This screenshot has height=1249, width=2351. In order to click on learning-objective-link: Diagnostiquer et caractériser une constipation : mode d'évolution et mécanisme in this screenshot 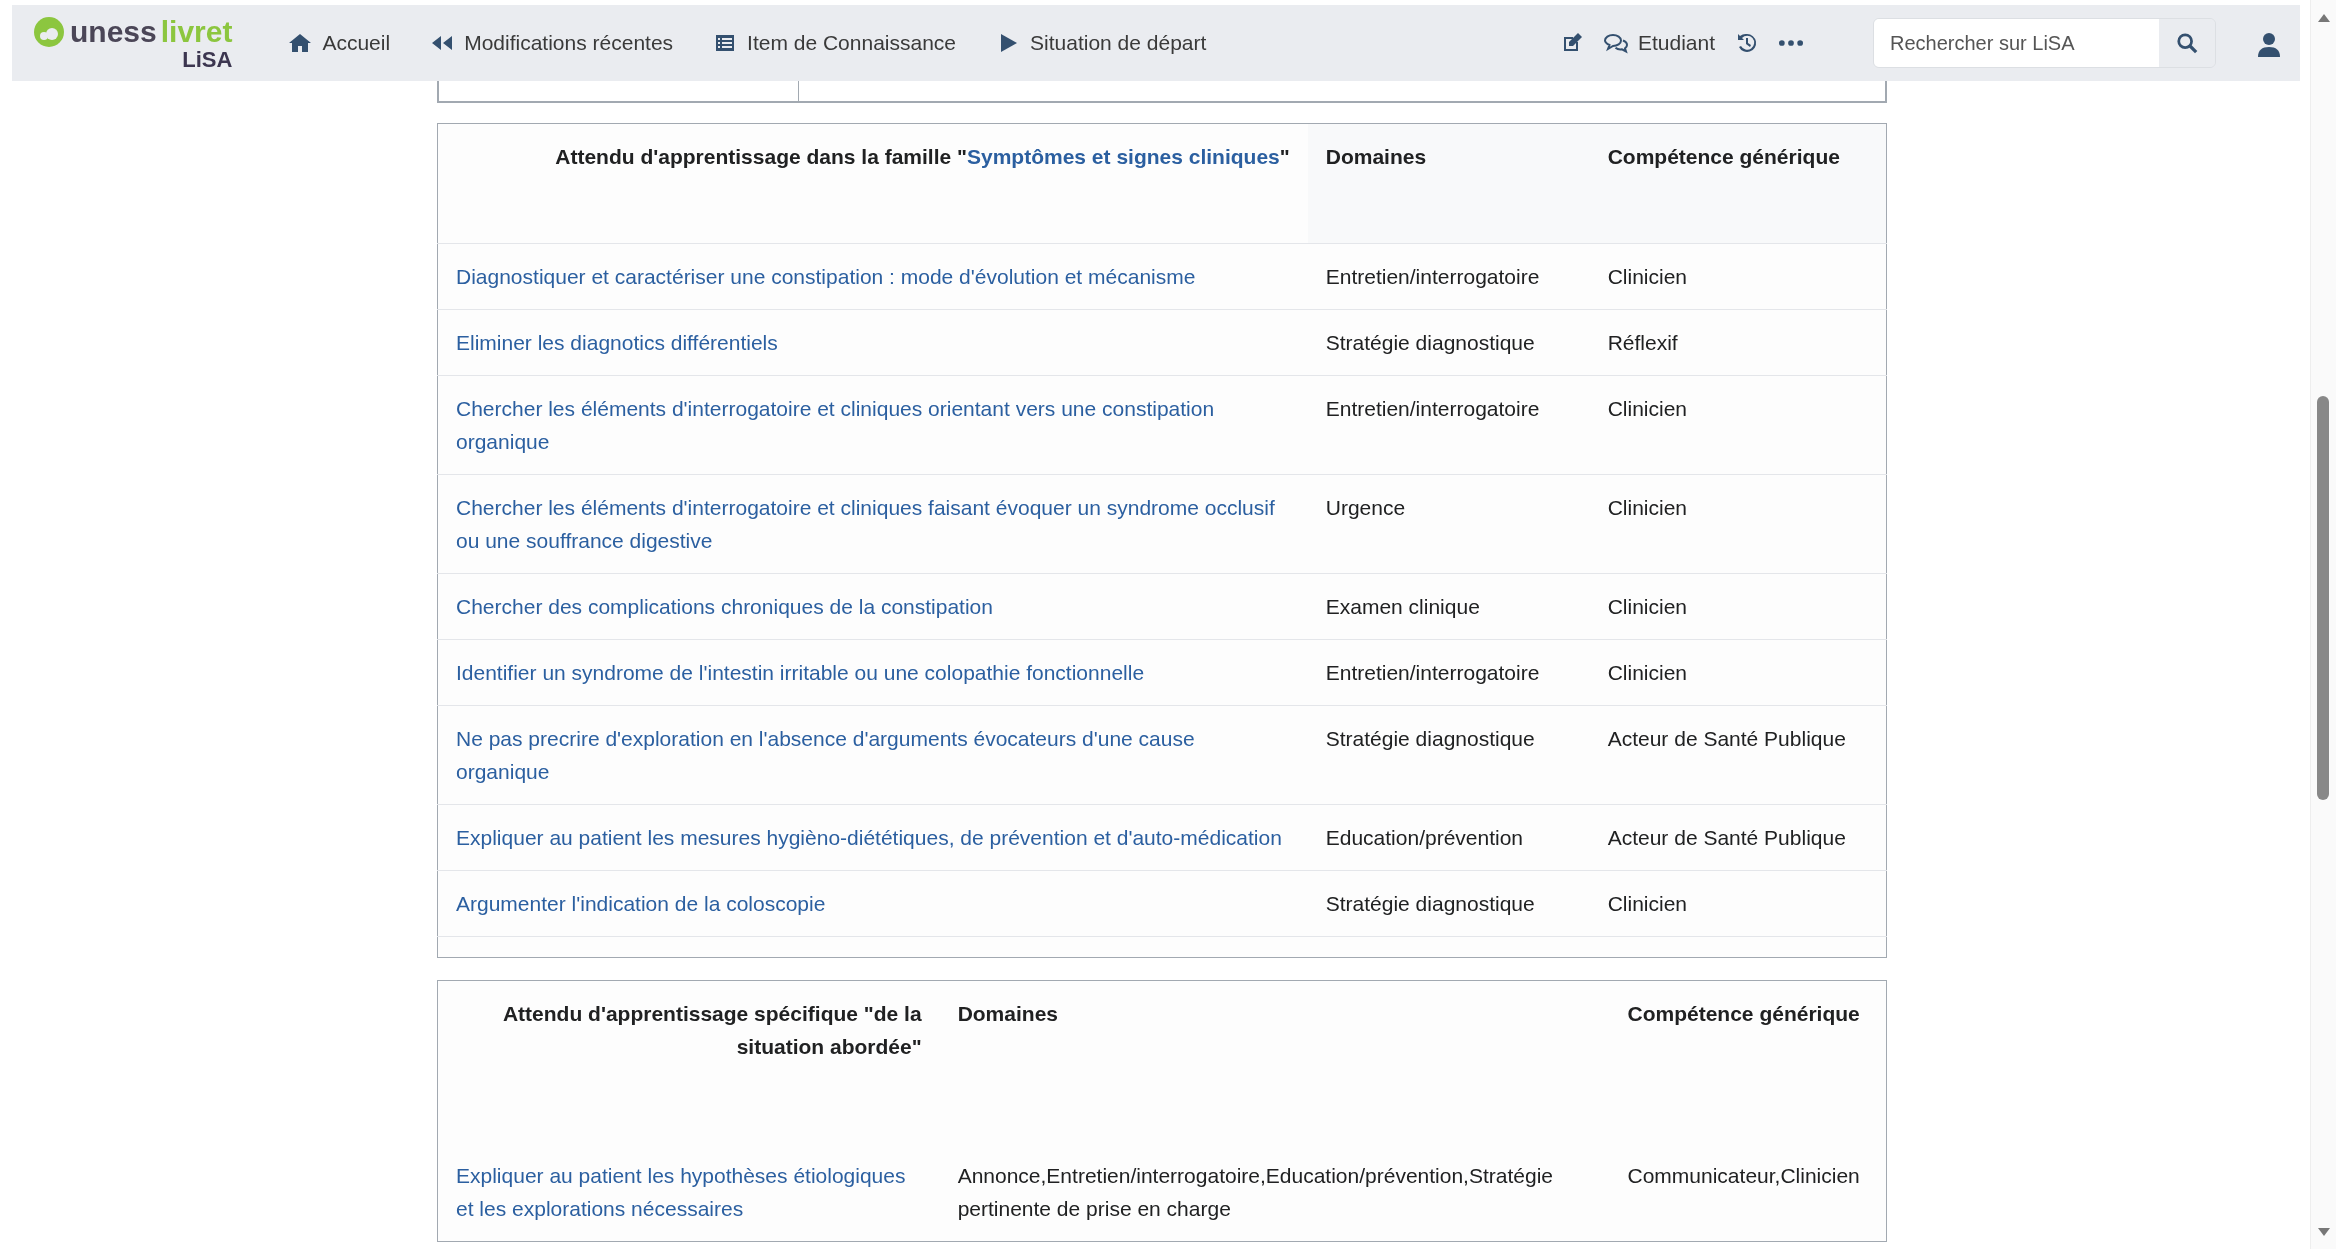, I will do `click(873, 276)`.